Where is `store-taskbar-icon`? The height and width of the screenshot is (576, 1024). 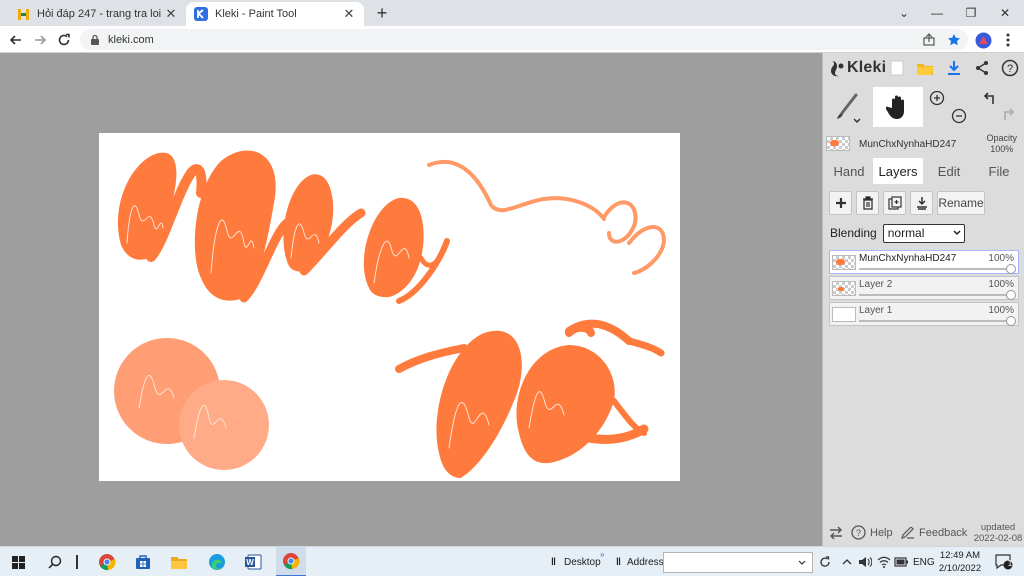
store-taskbar-icon is located at coordinates (143, 561).